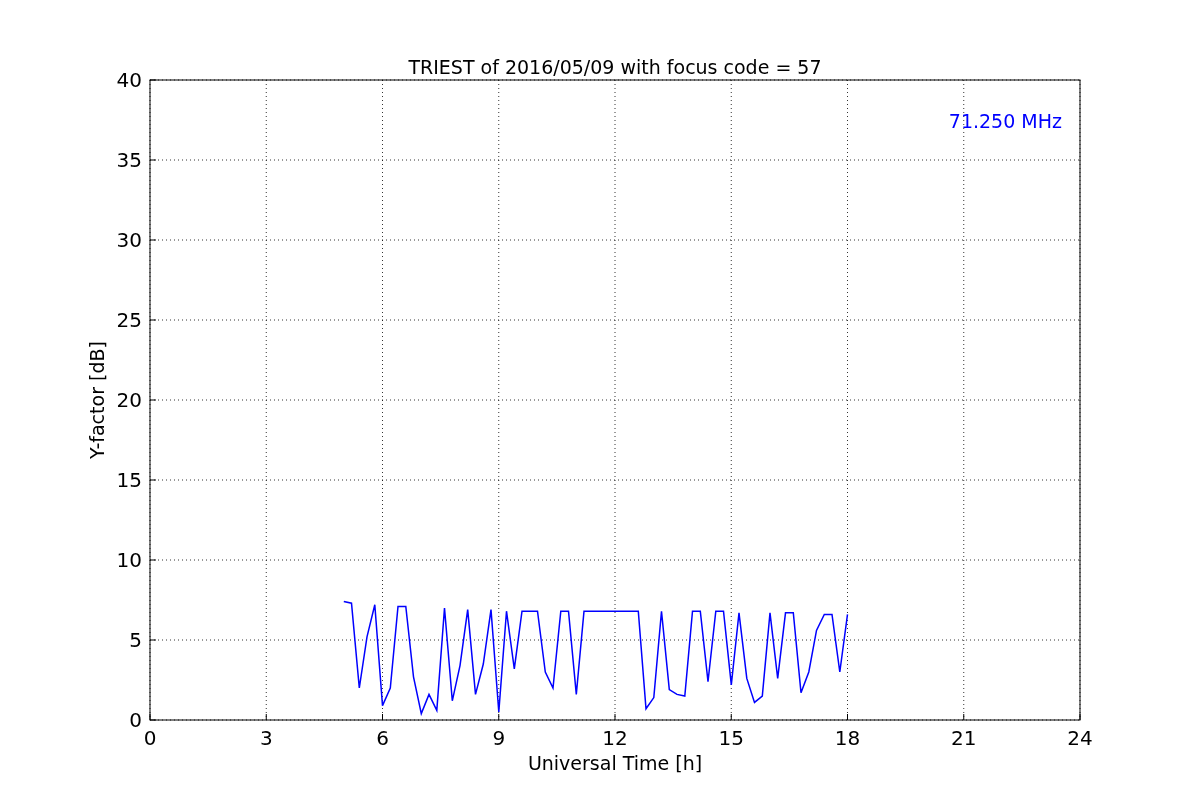 The height and width of the screenshot is (800, 1200). I want to click on x-axis-label: Universal Time [h], so click(615, 763).